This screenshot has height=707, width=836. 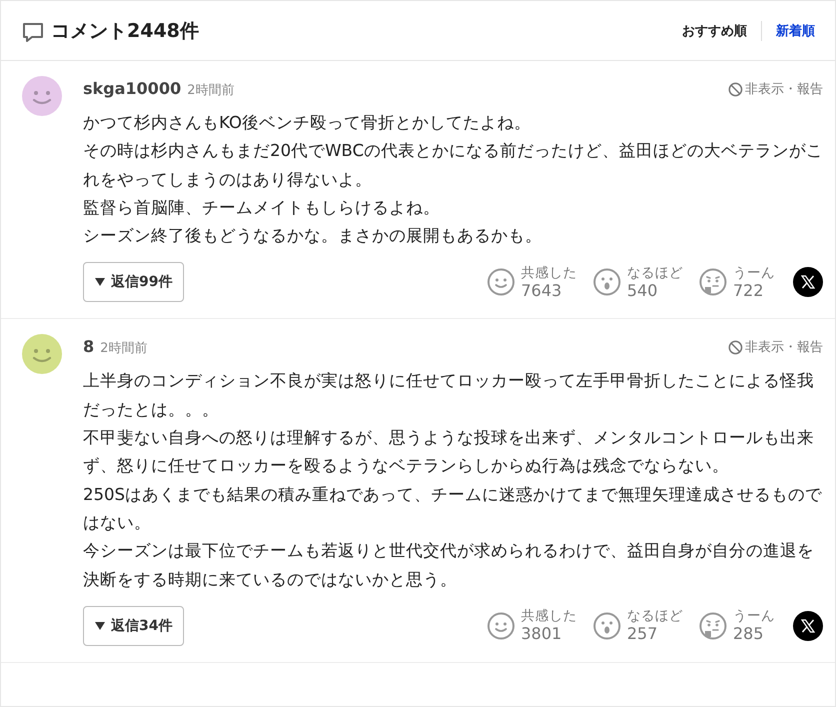 What do you see at coordinates (313, 236) in the screenshot?
I see `comment-text: シーズン終了後もどうなるかな。まさかの展開もあるかも。` at bounding box center [313, 236].